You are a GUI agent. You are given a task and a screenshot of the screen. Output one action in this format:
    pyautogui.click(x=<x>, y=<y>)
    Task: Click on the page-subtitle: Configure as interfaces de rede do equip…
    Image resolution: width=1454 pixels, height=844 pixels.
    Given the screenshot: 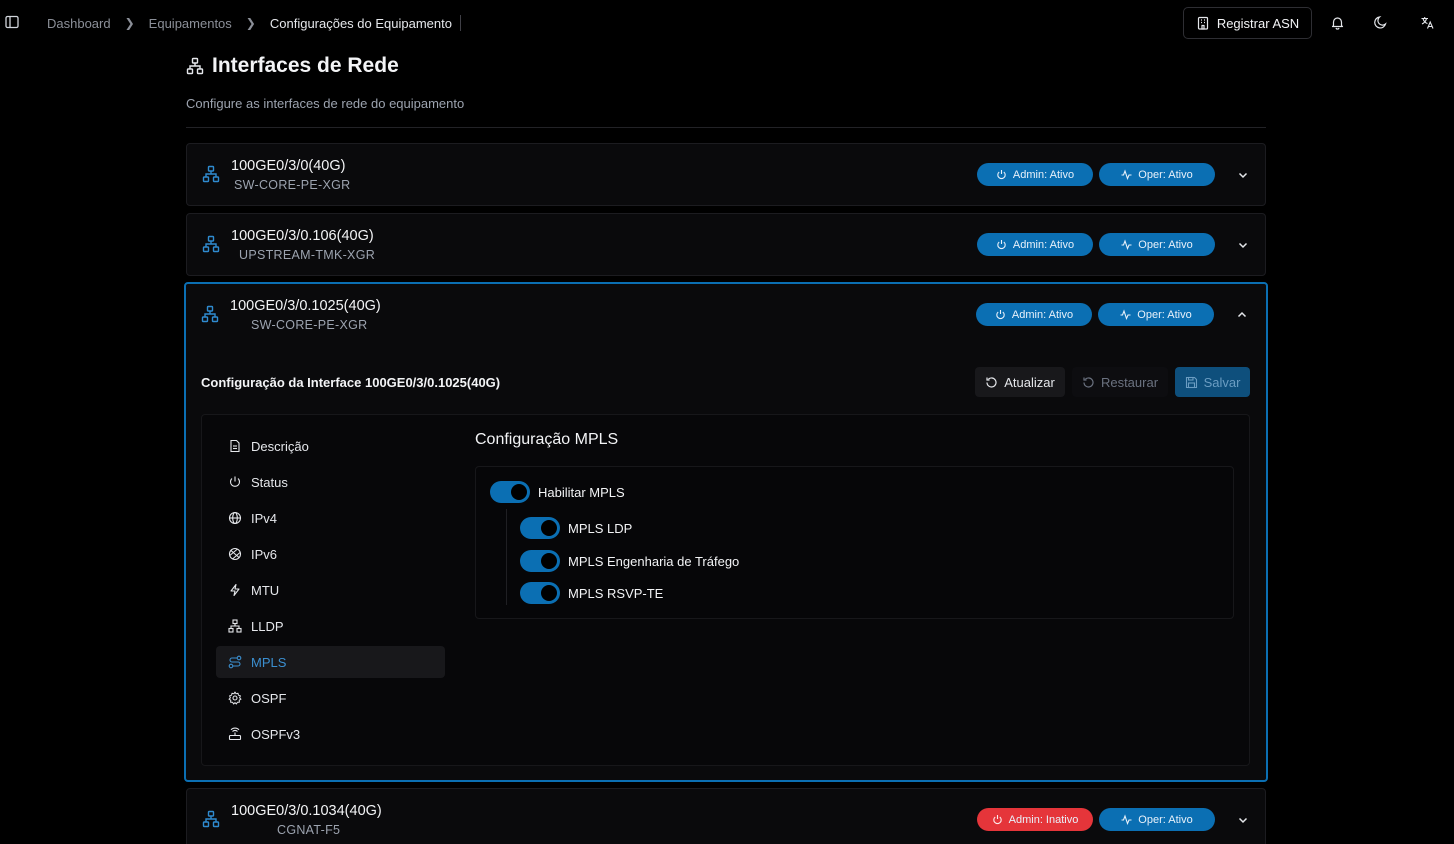 What is the action you would take?
    pyautogui.click(x=325, y=103)
    